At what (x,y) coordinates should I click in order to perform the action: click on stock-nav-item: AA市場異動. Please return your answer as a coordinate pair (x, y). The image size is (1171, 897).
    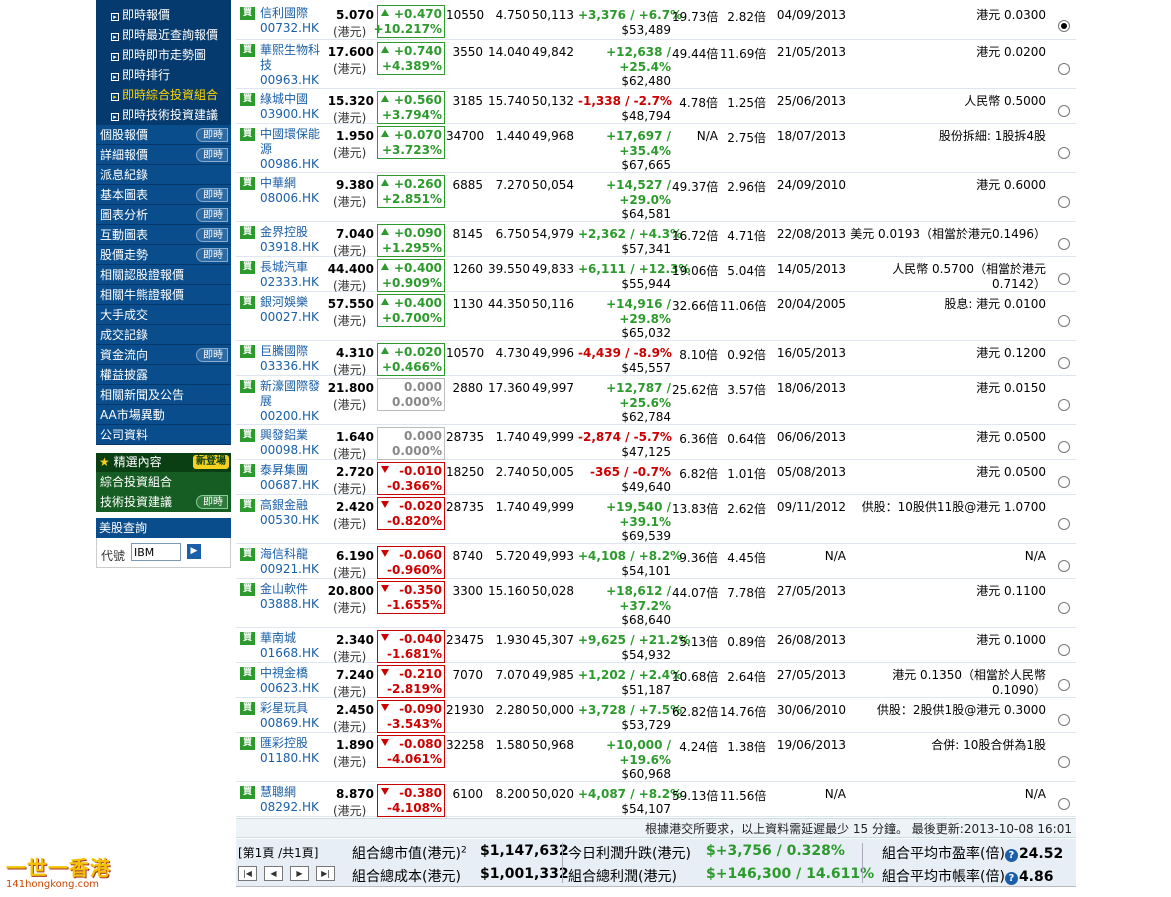
    Looking at the image, I should click on (163, 415).